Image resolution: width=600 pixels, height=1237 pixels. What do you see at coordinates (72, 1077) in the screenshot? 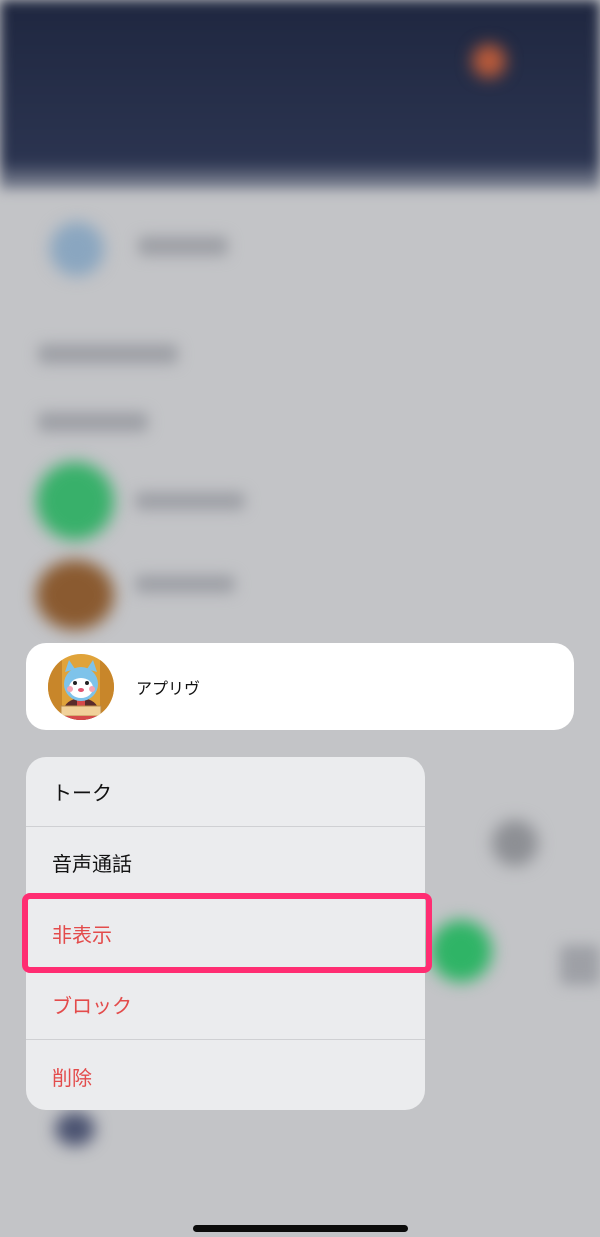
I see `menu-item-label: 削除` at bounding box center [72, 1077].